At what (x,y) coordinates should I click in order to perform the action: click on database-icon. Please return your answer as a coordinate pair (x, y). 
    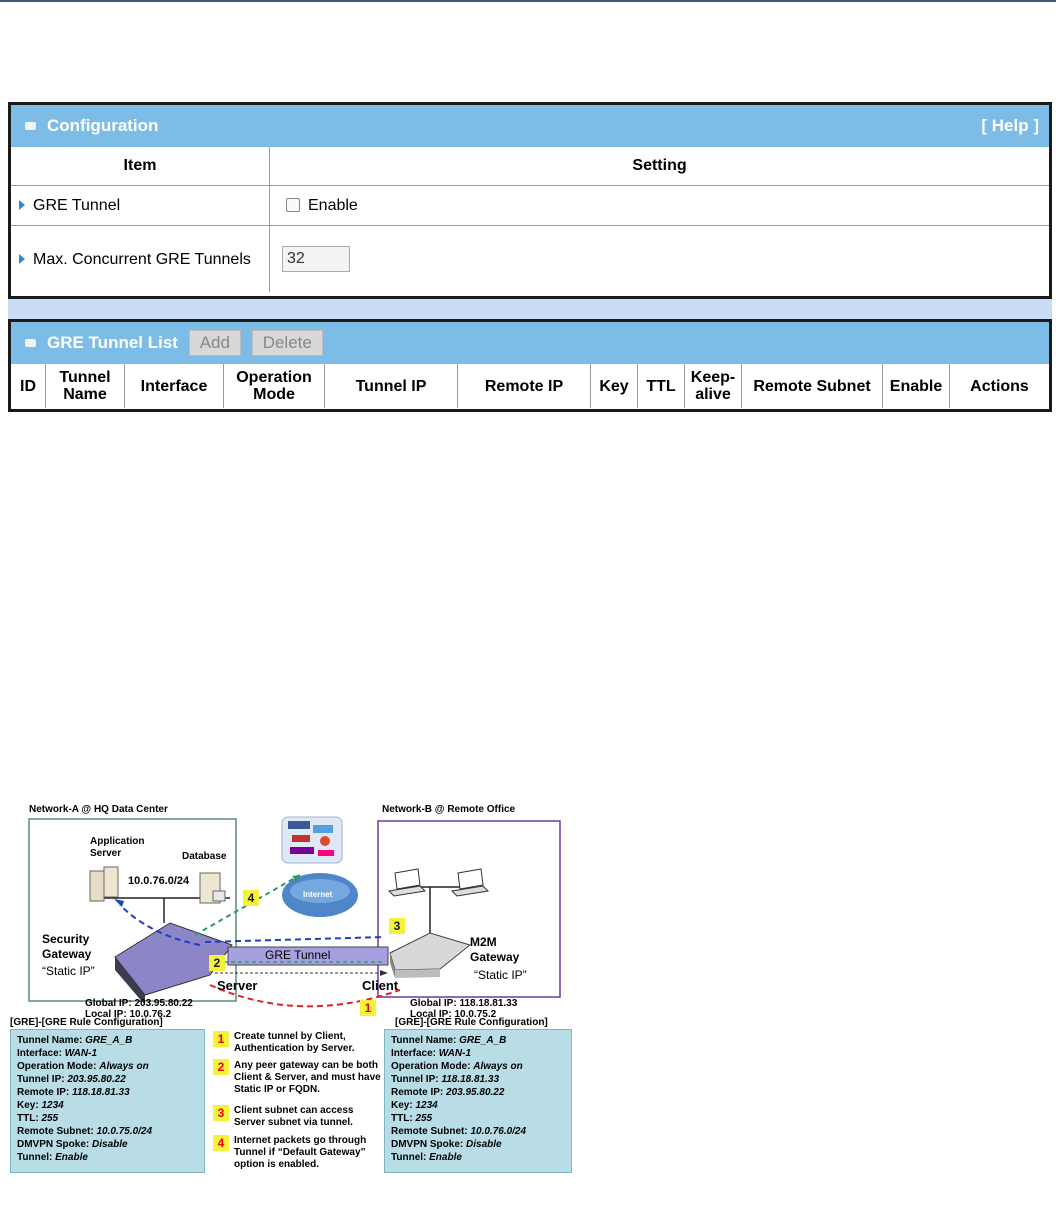
    Looking at the image, I should click on (212, 888).